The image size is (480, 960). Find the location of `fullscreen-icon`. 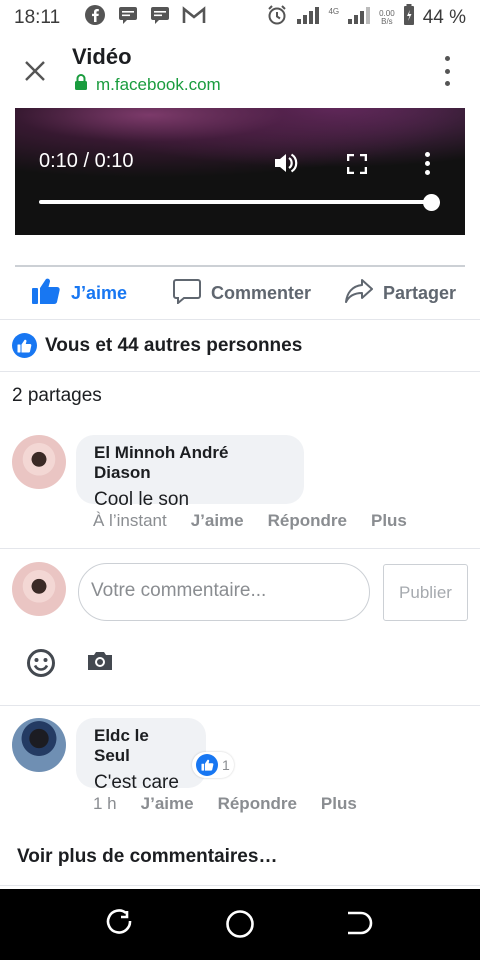

fullscreen-icon is located at coordinates (357, 166).